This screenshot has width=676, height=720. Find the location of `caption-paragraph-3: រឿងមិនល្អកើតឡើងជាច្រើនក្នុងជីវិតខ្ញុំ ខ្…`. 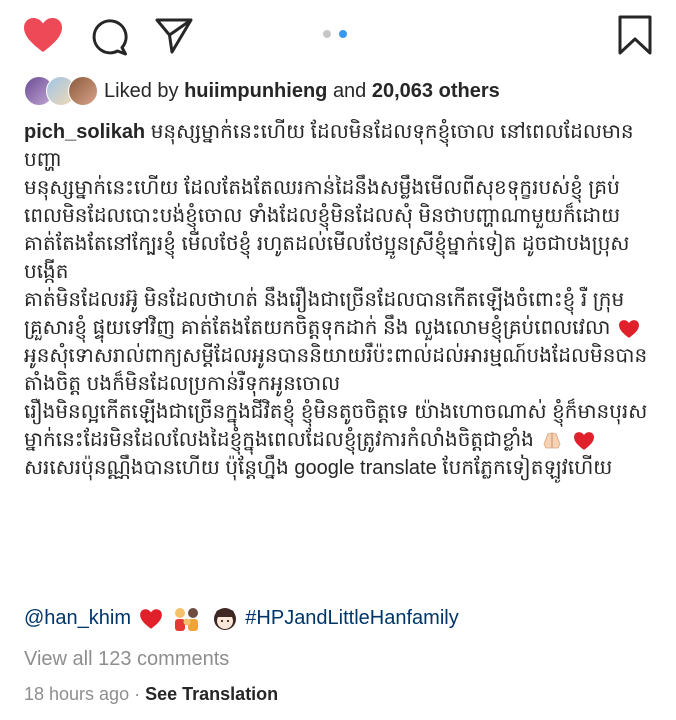

caption-paragraph-3: រឿងមិនល្អកើតឡើងជាច្រើនក្នុងជីវិតខ្ញុំ ខ្… is located at coordinates (340, 440).